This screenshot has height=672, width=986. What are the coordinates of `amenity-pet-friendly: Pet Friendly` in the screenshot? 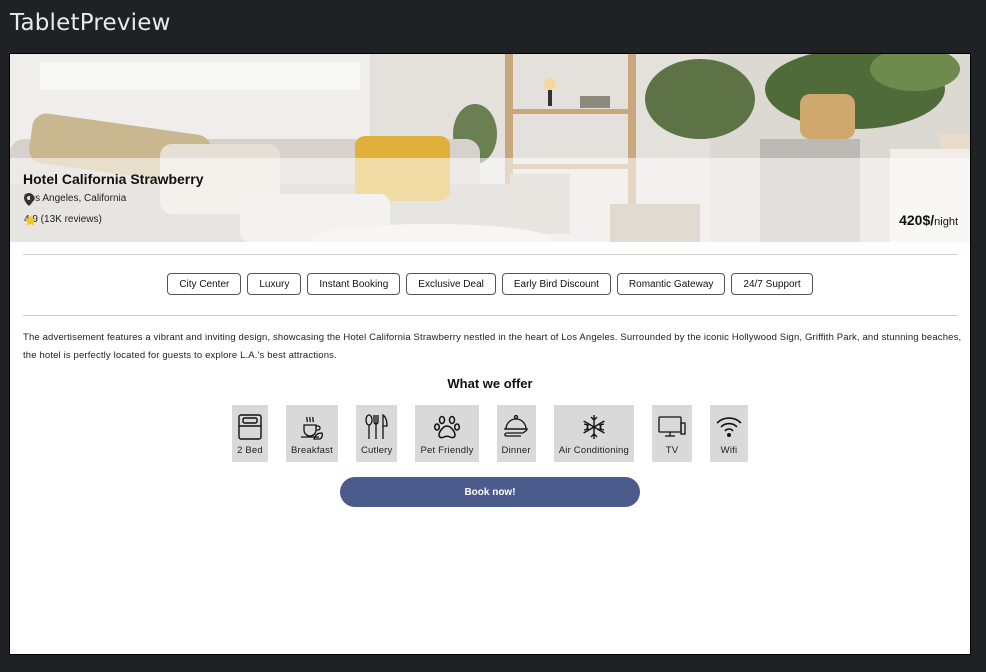 It's located at (447, 433).